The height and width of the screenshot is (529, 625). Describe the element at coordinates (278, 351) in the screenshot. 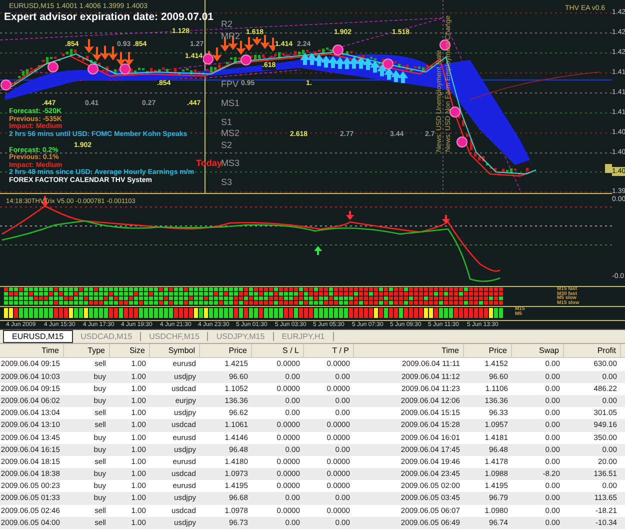

I see `column-header: S / L` at that location.